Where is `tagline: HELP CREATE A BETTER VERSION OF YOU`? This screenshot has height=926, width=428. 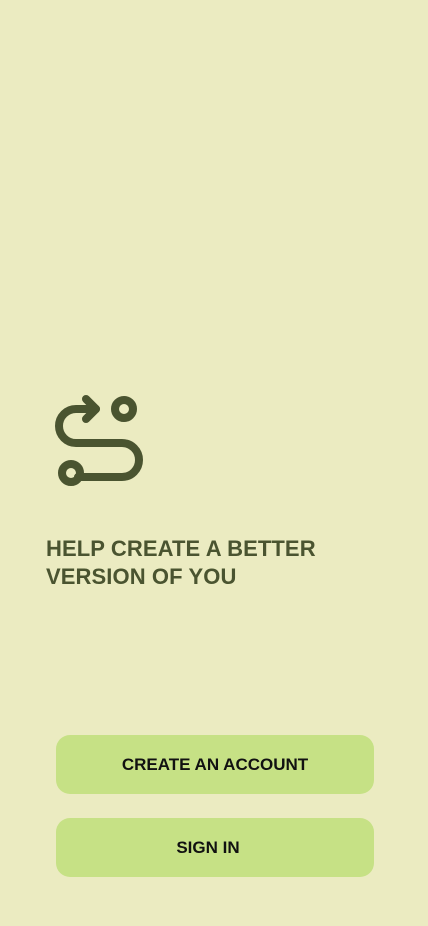 tagline: HELP CREATE A BETTER VERSION OF YOU is located at coordinates (181, 562).